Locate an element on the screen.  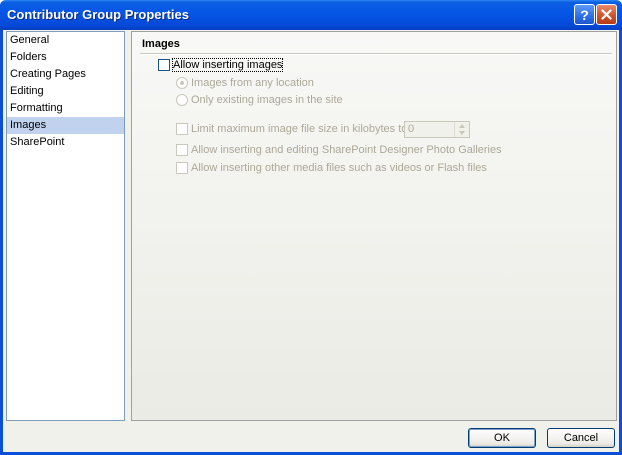
spinner-up-button is located at coordinates (462, 125).